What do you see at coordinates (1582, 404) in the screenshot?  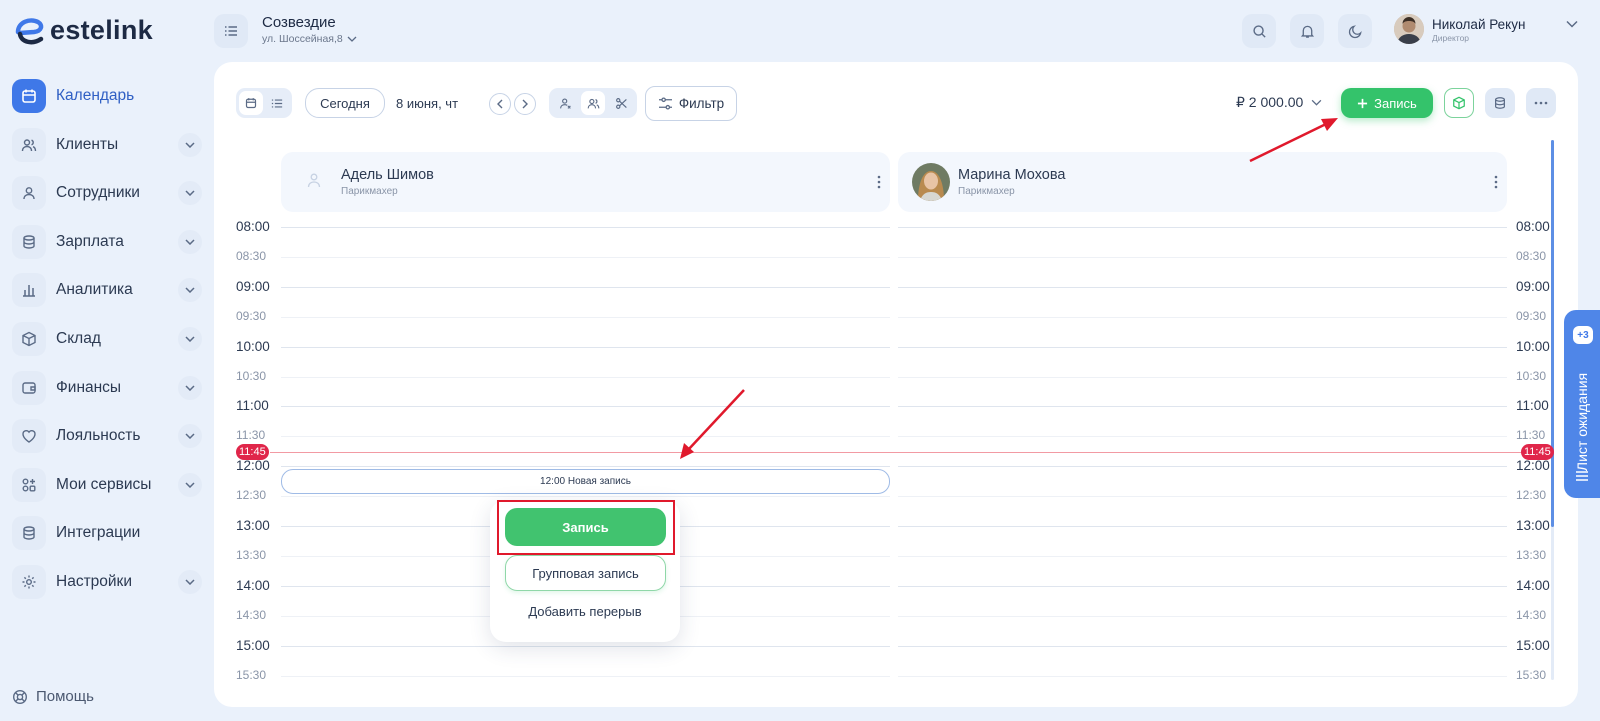 I see `waitlist-tab: +3 Лист ожидания` at bounding box center [1582, 404].